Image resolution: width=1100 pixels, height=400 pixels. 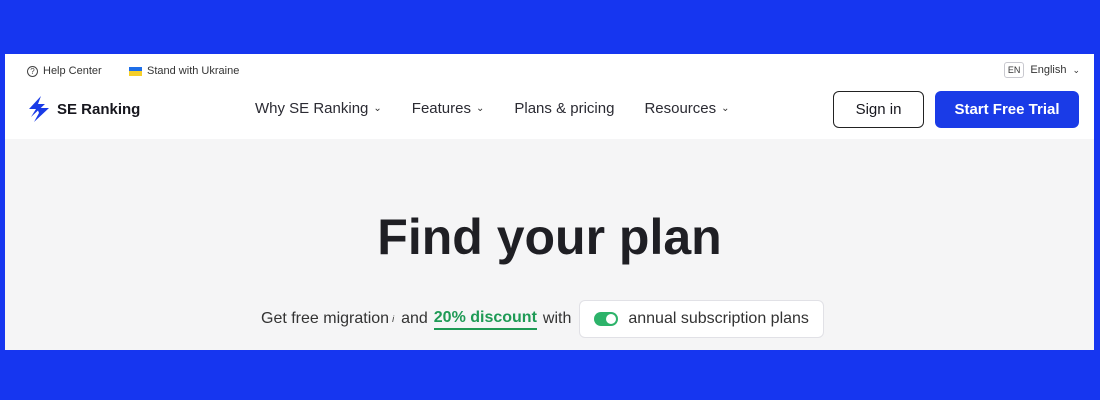 What do you see at coordinates (325, 318) in the screenshot?
I see `promo-prefix: Get free migration` at bounding box center [325, 318].